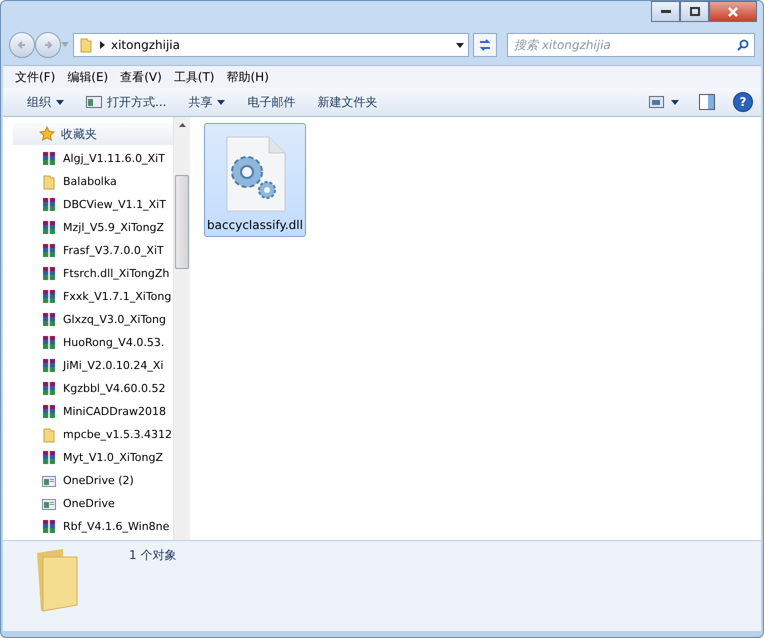  What do you see at coordinates (93, 134) in the screenshot?
I see `favorites-header: 收藏夹` at bounding box center [93, 134].